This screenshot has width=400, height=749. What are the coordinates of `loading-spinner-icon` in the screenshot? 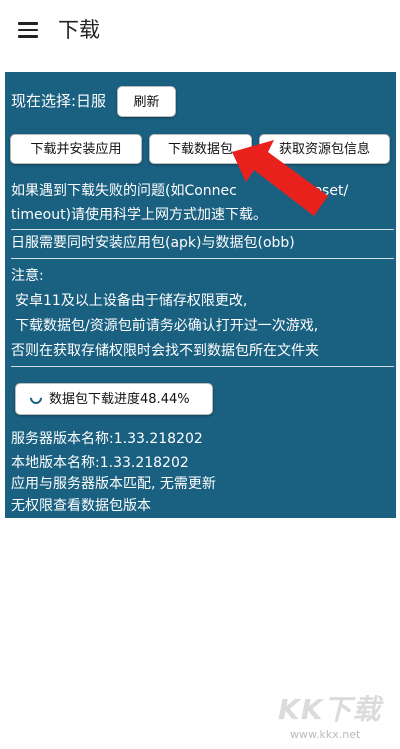 It's located at (36, 398).